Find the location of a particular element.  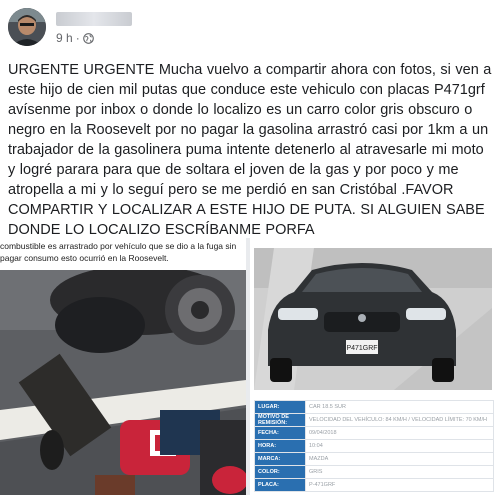

info-row: LUGAR: CAR 18.5 SUR is located at coordinates (374, 407).